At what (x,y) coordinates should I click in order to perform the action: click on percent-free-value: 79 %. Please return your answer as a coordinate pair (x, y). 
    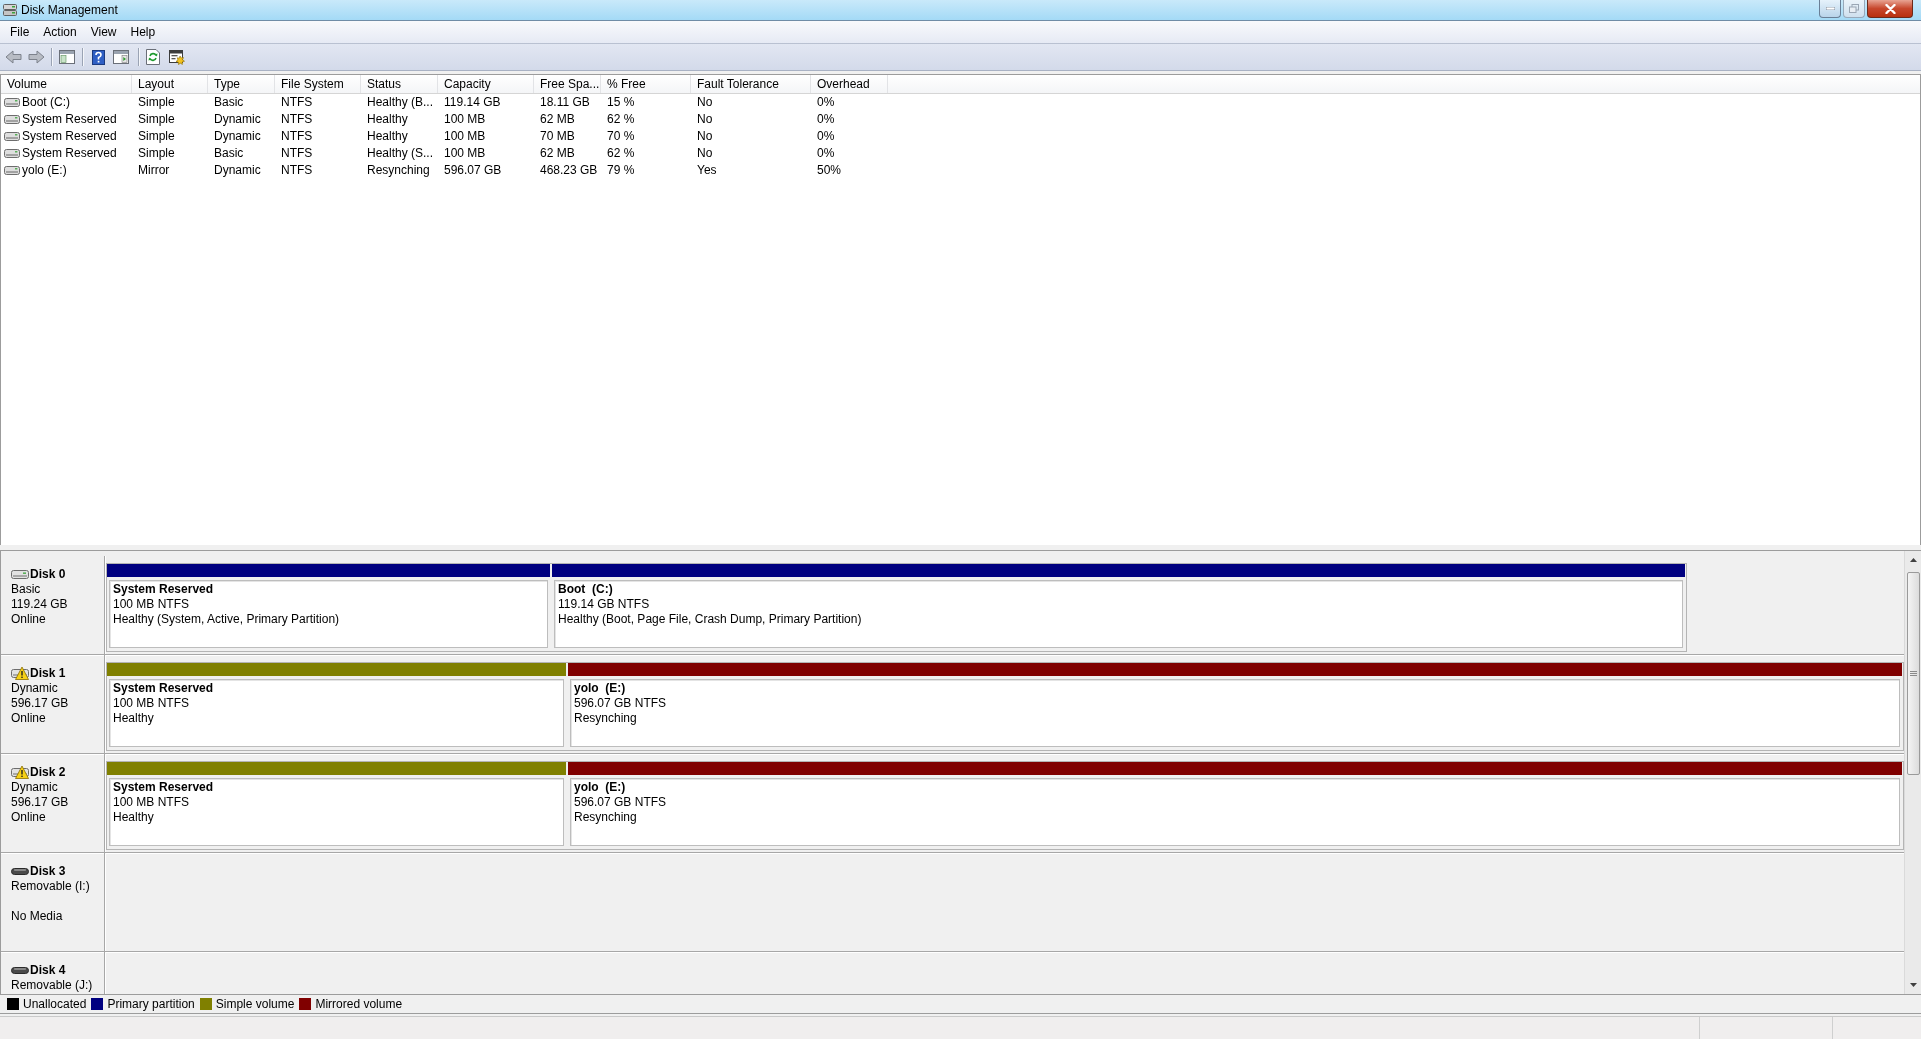
    Looking at the image, I should click on (621, 170).